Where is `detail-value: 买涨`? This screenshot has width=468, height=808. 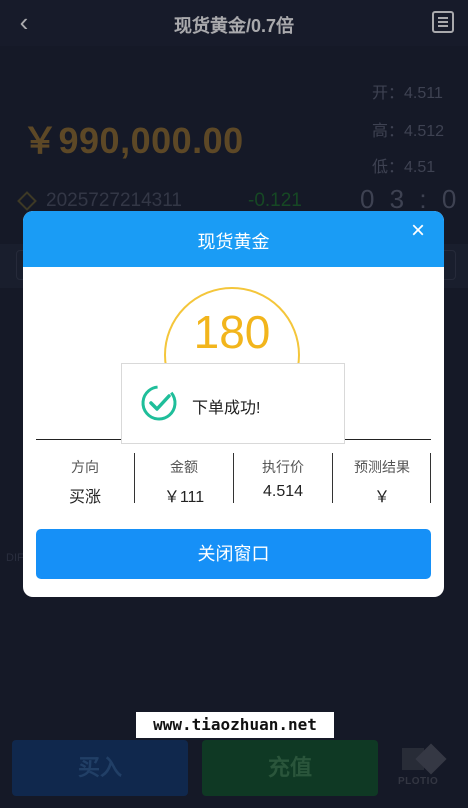
detail-value: 买涨 is located at coordinates (84, 497).